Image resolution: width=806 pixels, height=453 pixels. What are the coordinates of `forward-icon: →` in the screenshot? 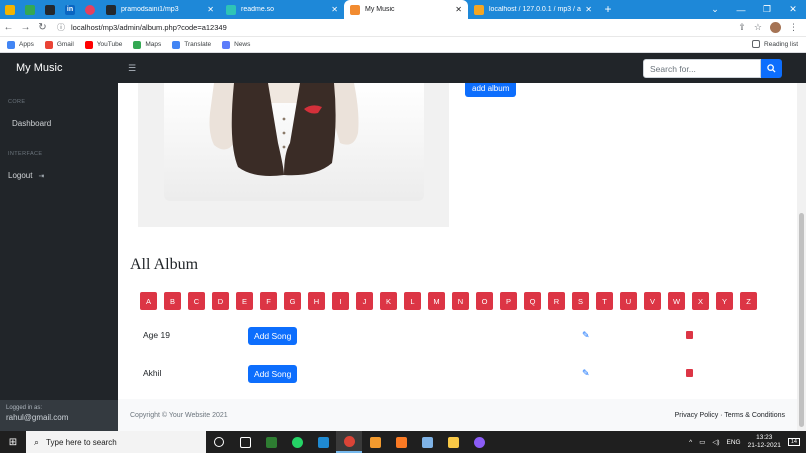 It's located at (25, 27).